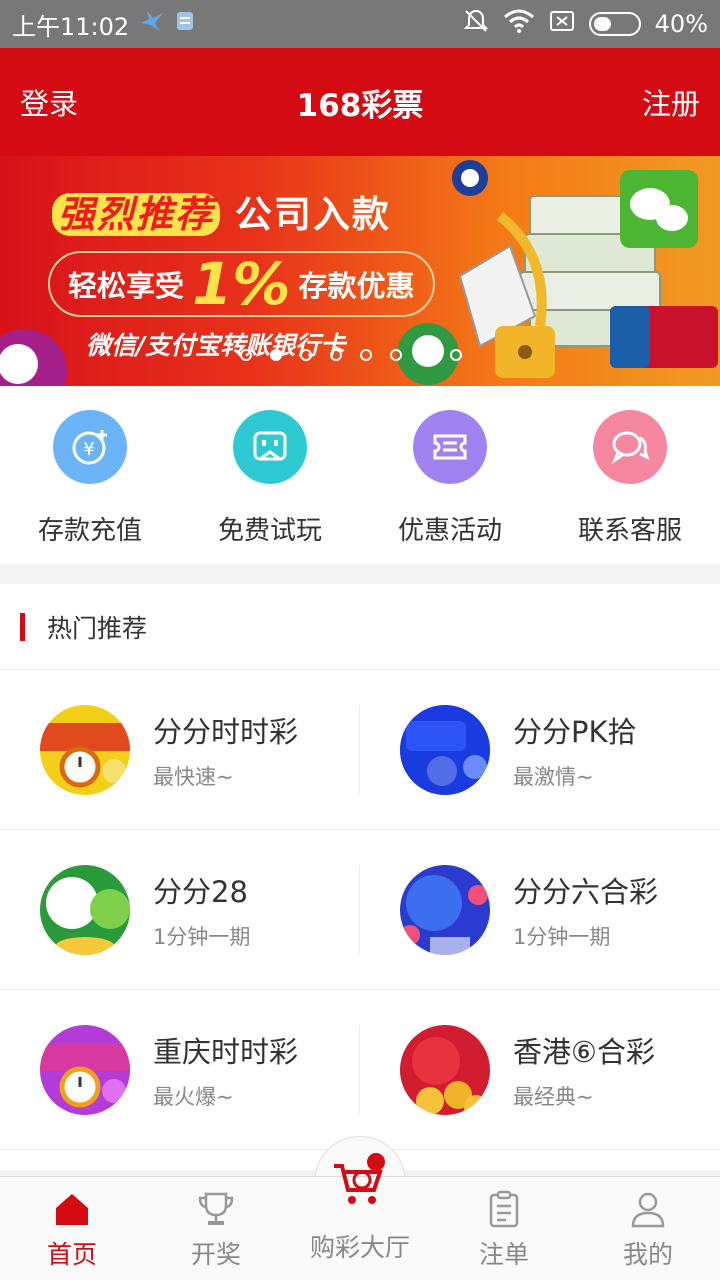 This screenshot has width=720, height=1280. What do you see at coordinates (270, 447) in the screenshot?
I see `trial-icon` at bounding box center [270, 447].